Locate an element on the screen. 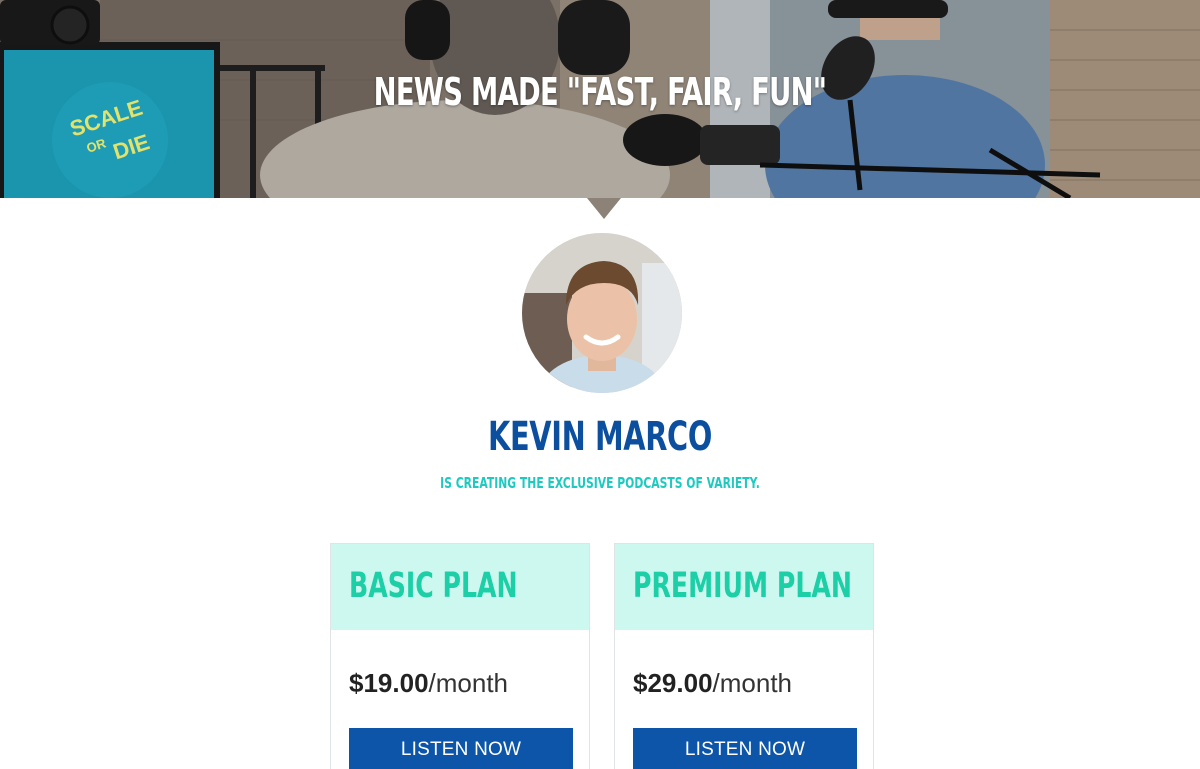  plan-header: PREMIUM PLAN is located at coordinates (744, 587).